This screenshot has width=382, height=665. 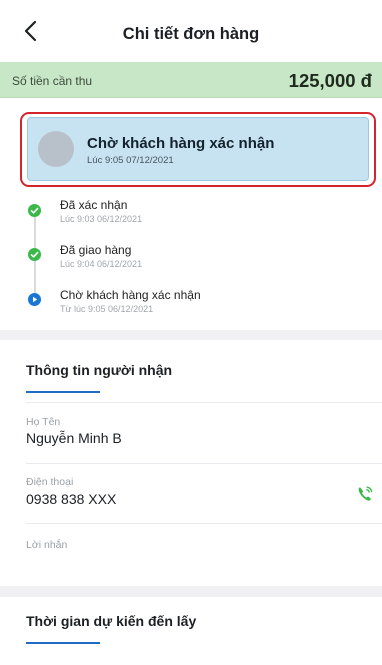 I want to click on timeline-item-title: Chờ khách hàng xác nhận, so click(x=130, y=295).